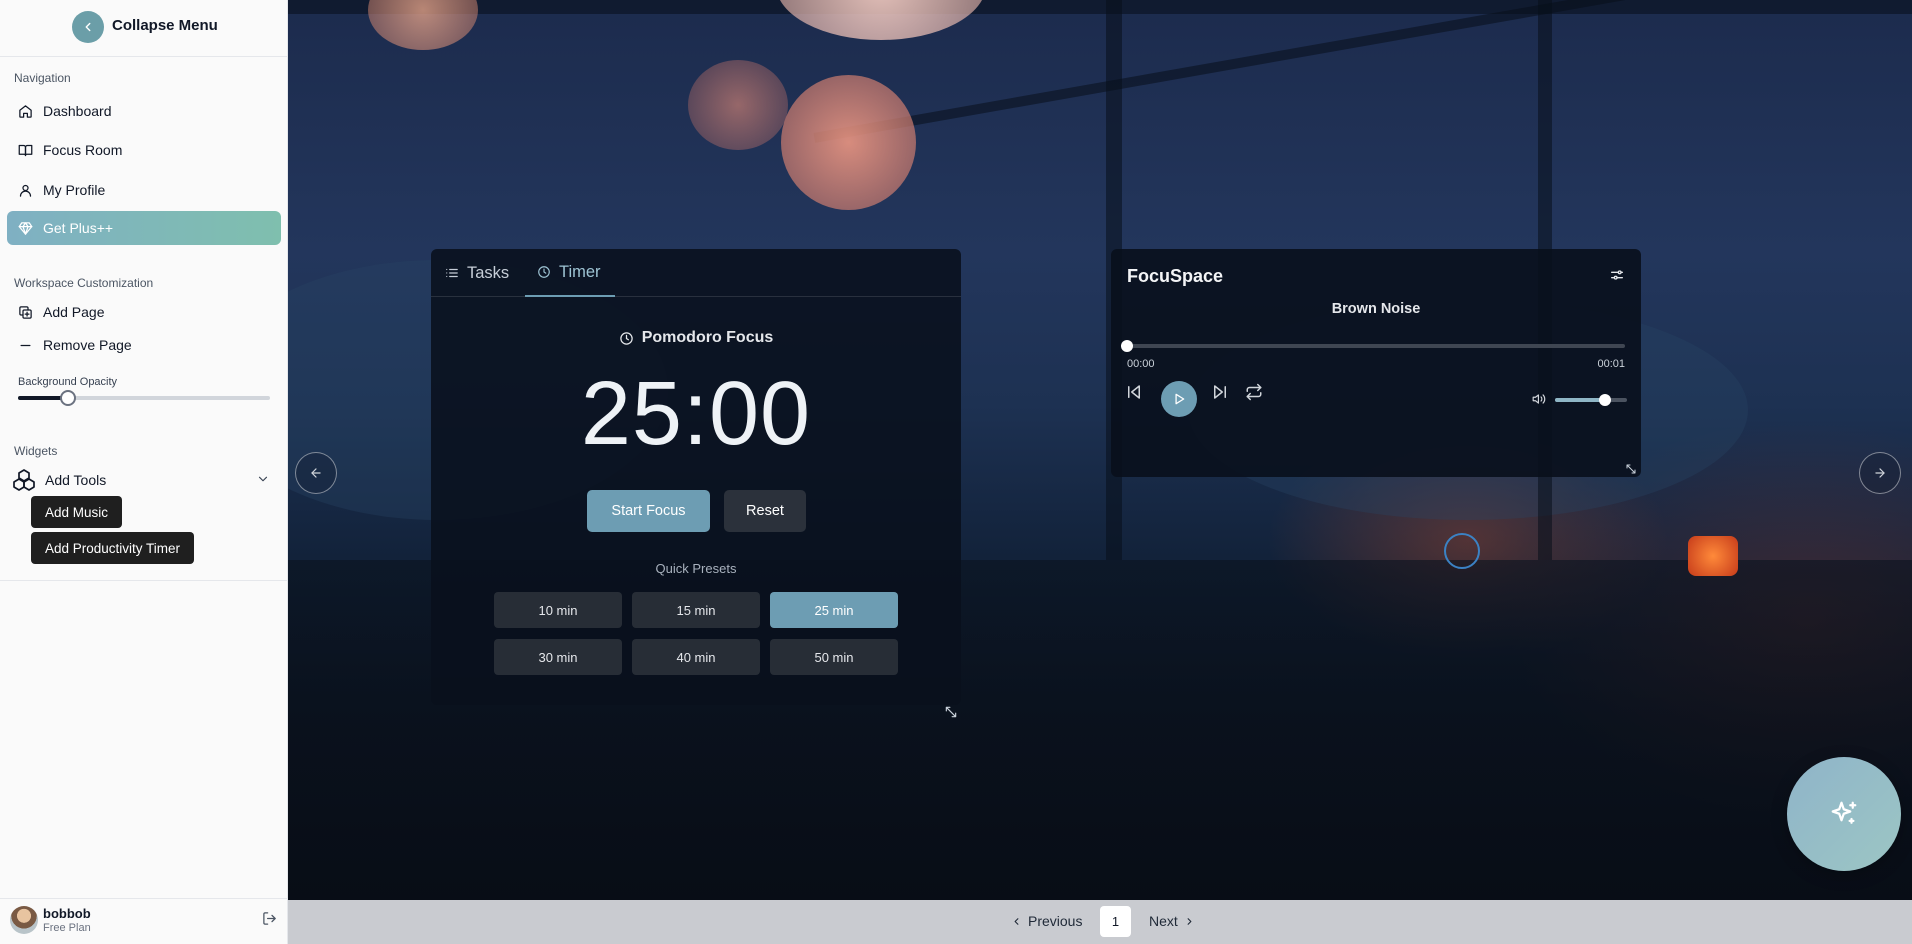 This screenshot has width=1912, height=944. What do you see at coordinates (696, 657) in the screenshot?
I see `preset-40-min: 40 min` at bounding box center [696, 657].